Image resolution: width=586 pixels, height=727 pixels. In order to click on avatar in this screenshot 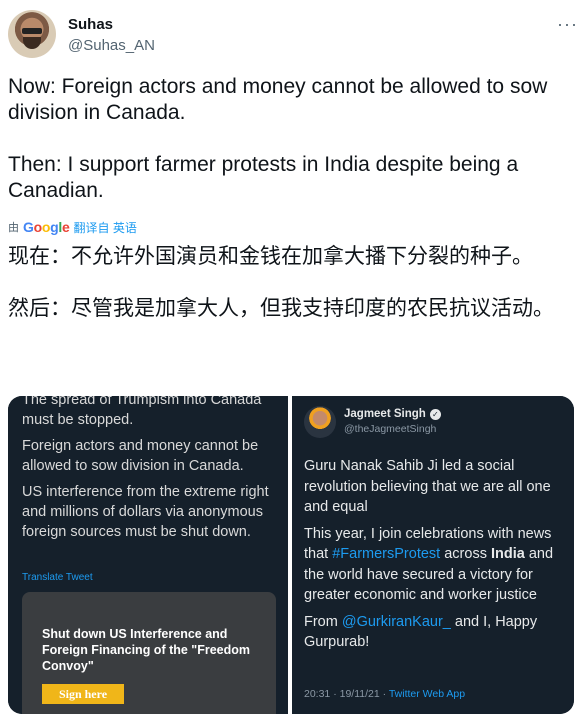, I will do `click(32, 34)`.